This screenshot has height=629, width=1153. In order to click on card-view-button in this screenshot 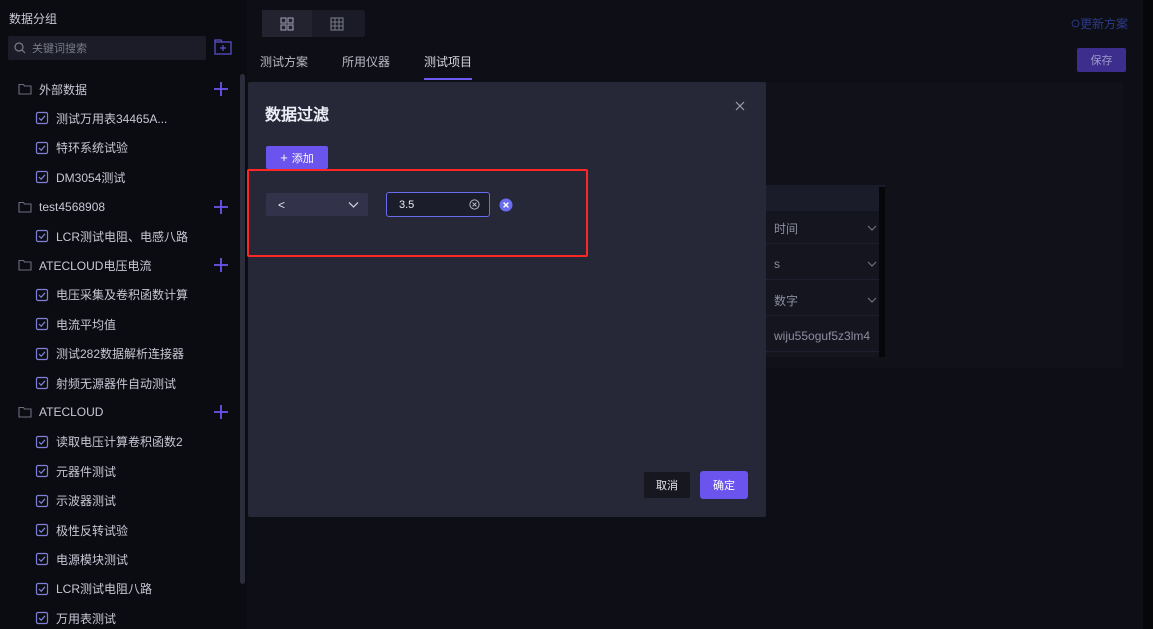, I will do `click(287, 23)`.